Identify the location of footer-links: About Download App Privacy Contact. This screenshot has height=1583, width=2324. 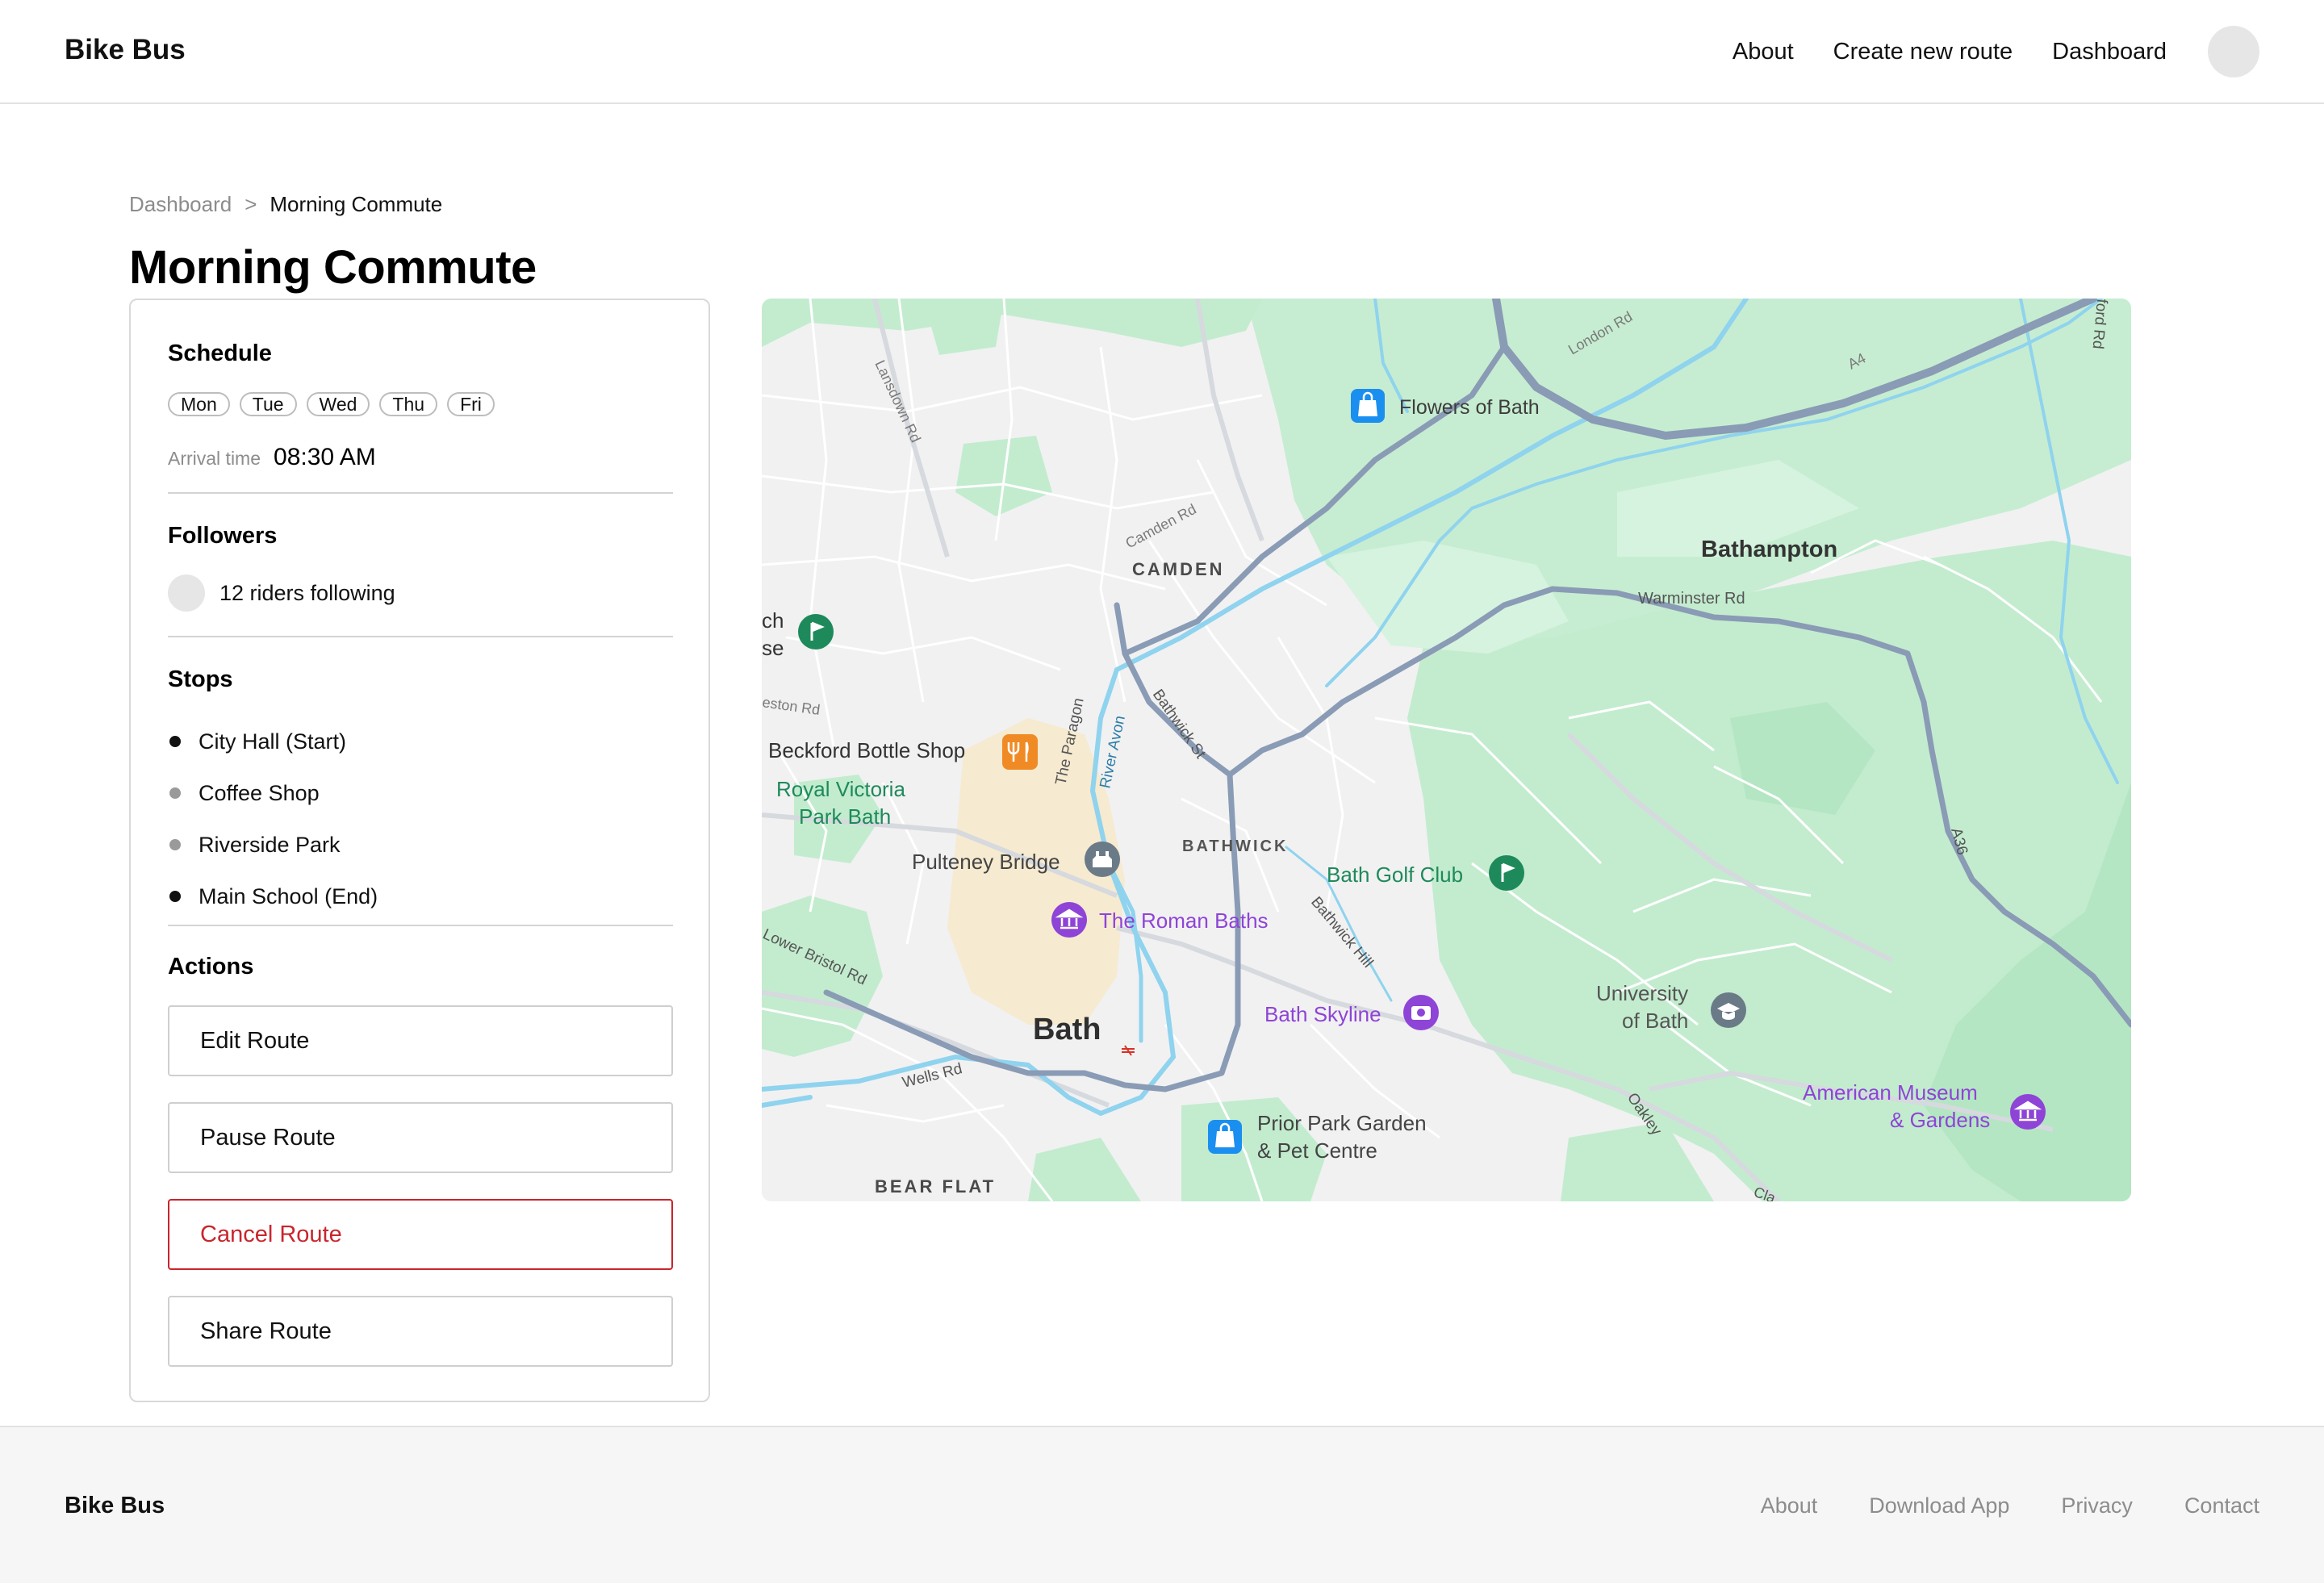
(1984, 1505).